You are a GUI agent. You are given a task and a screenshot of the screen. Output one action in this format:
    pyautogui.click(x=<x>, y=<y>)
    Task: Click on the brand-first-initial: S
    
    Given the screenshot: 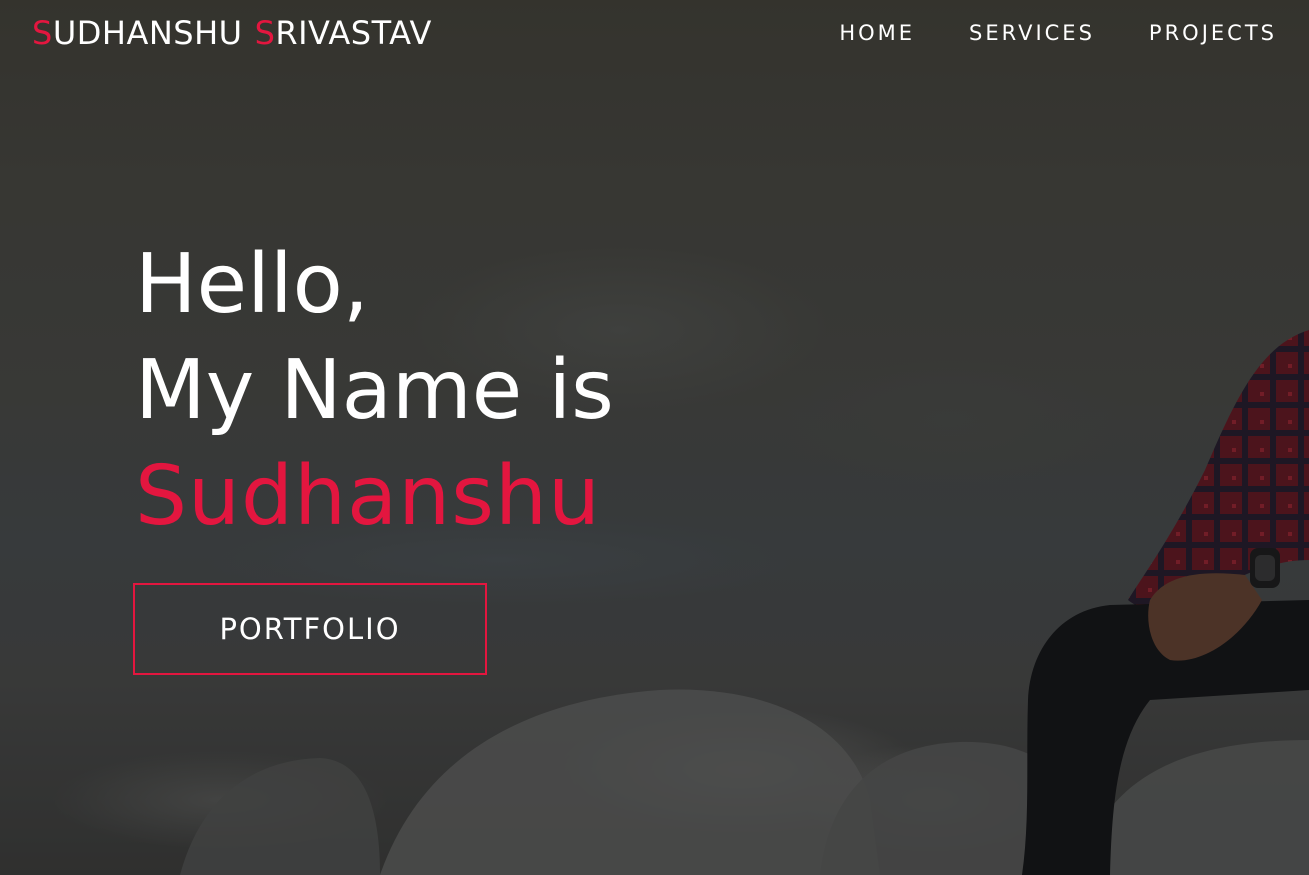 What is the action you would take?
    pyautogui.click(x=42, y=33)
    